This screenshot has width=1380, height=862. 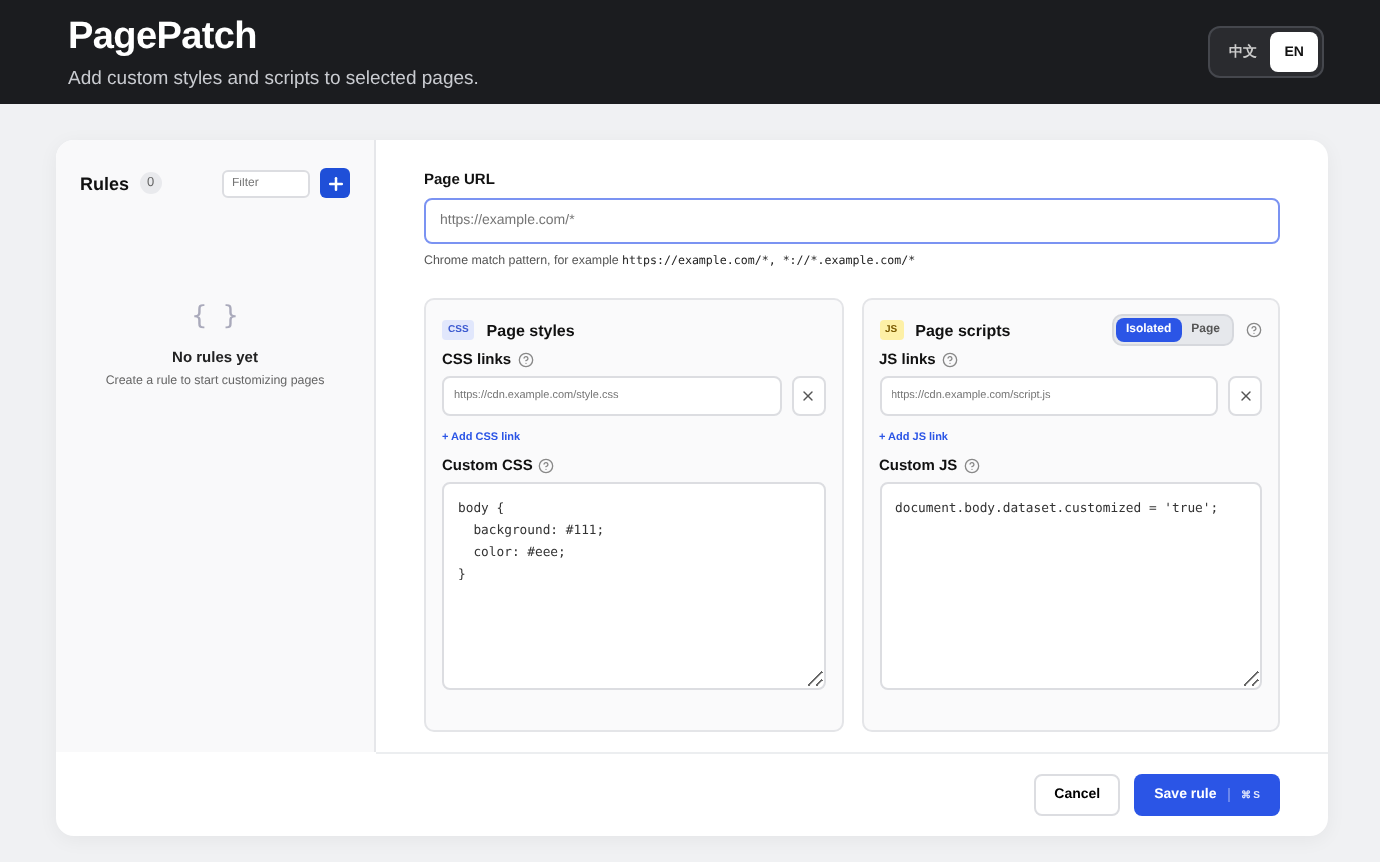 What do you see at coordinates (163, 37) in the screenshot?
I see `app-title: PagePatch` at bounding box center [163, 37].